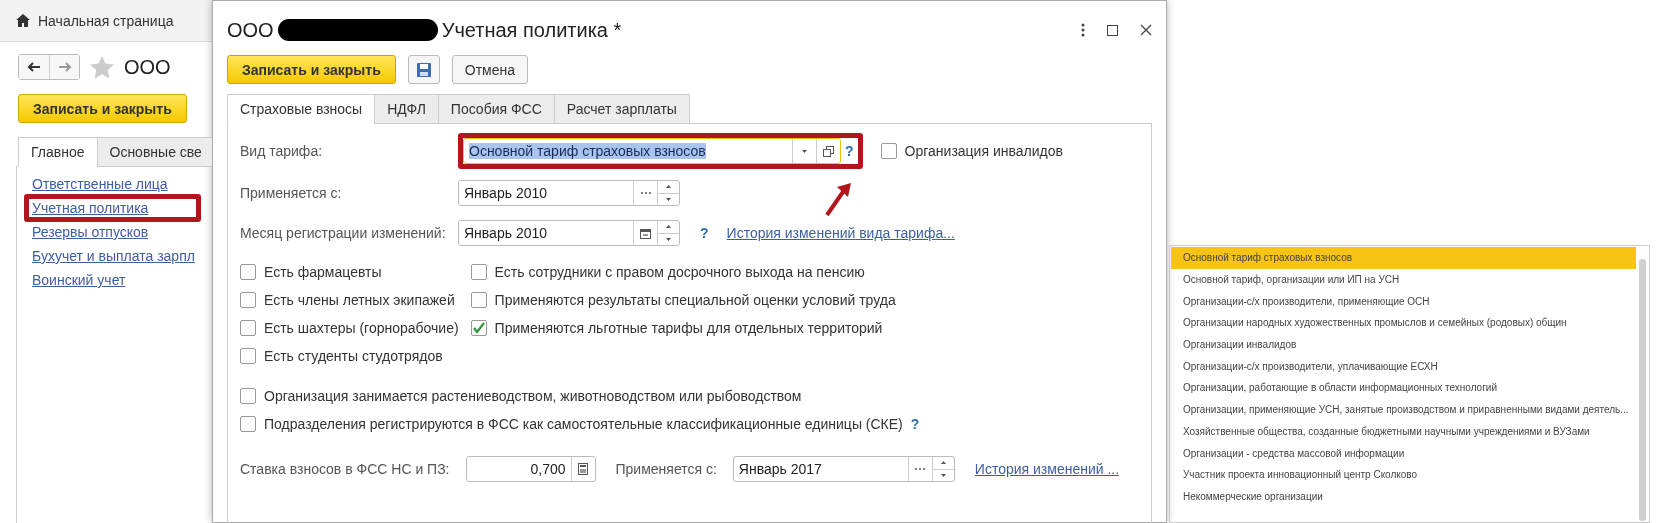  I want to click on nav-link: Учетная политика, so click(90, 208).